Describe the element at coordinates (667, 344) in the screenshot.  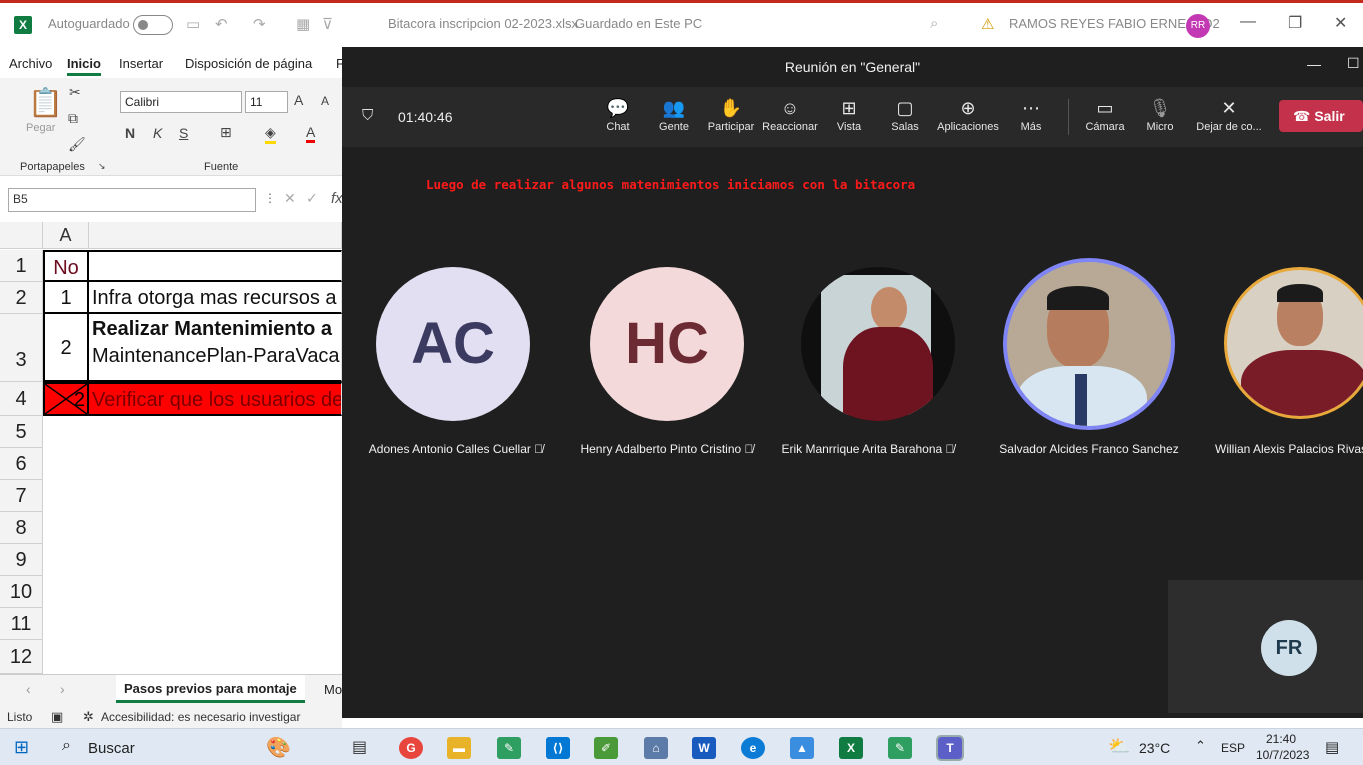
I see `participant-tile: HC` at that location.